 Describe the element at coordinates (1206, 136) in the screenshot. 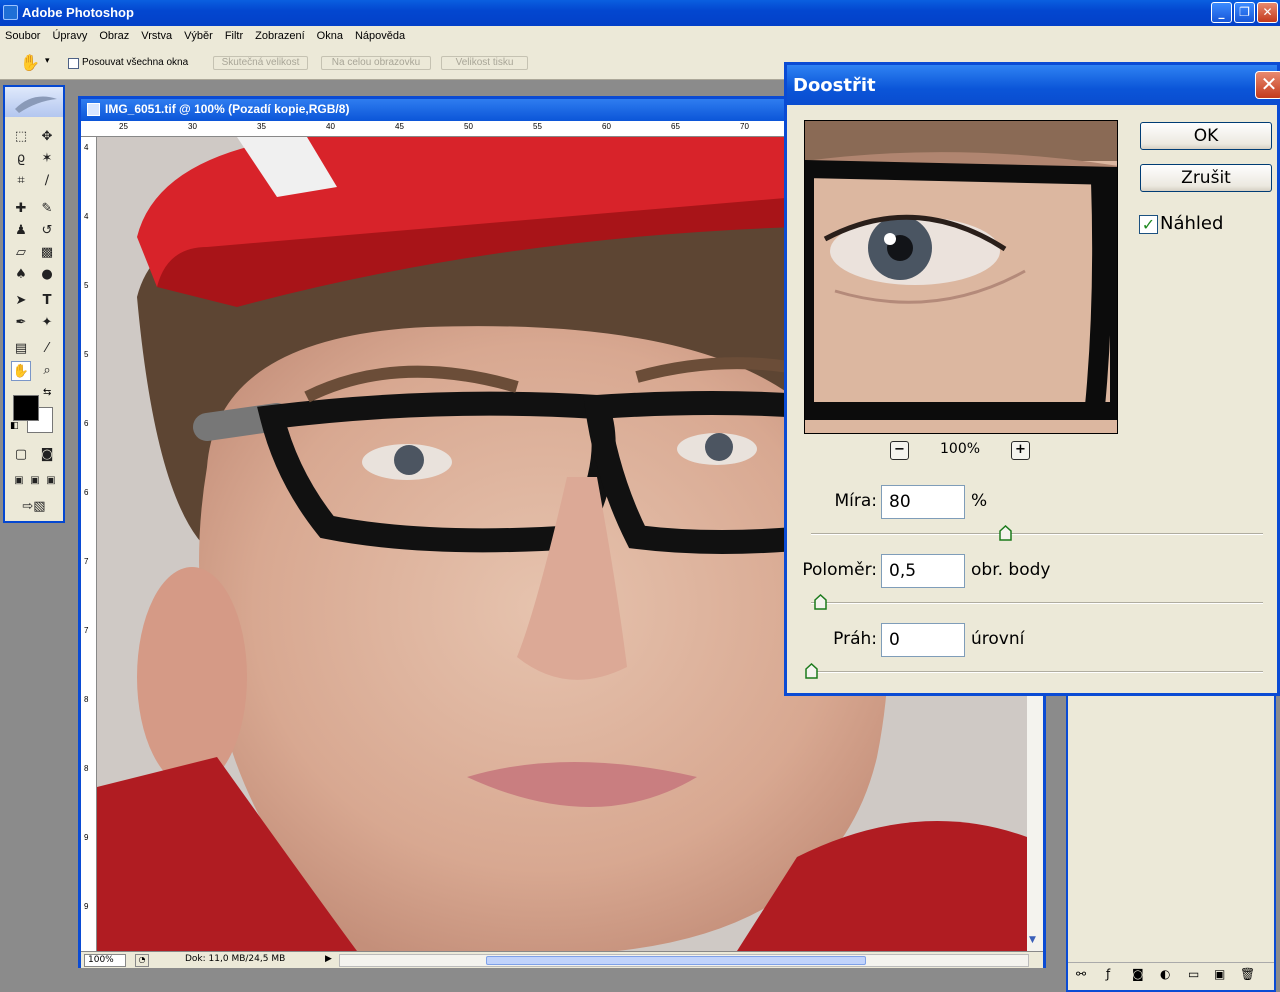

I see `ok-button: OK` at that location.